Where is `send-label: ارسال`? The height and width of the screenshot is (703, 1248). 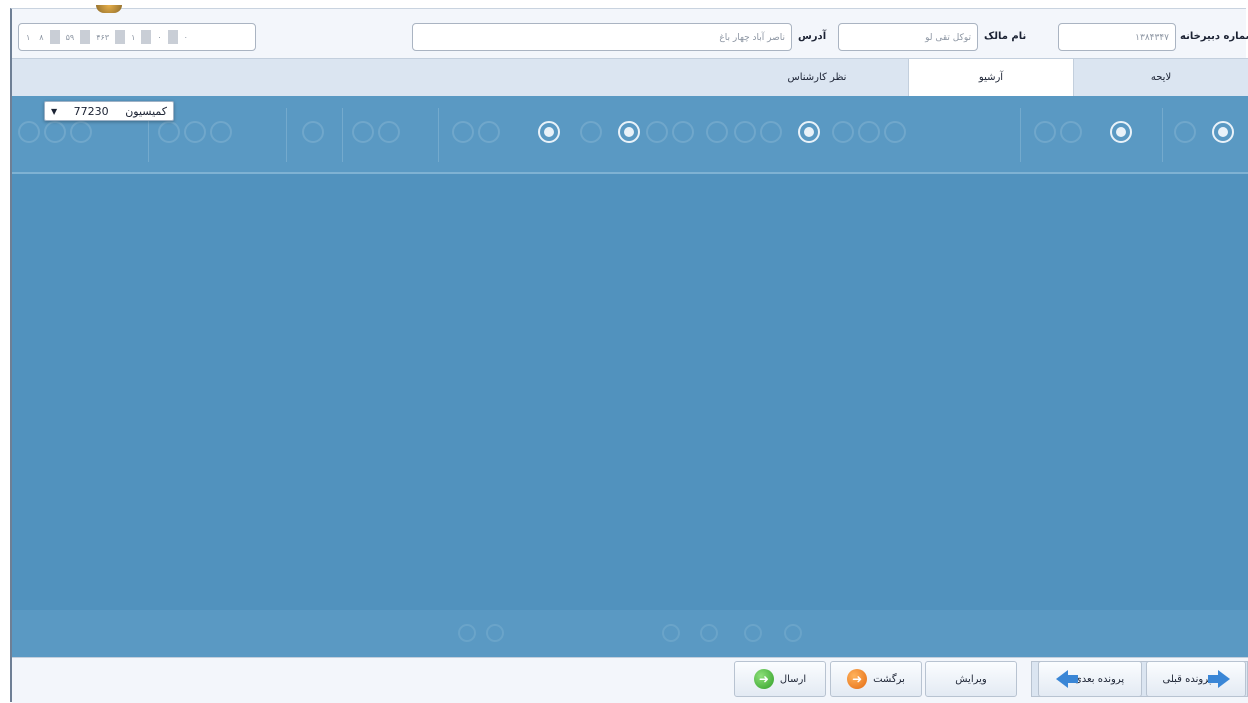 send-label: ارسال is located at coordinates (793, 679).